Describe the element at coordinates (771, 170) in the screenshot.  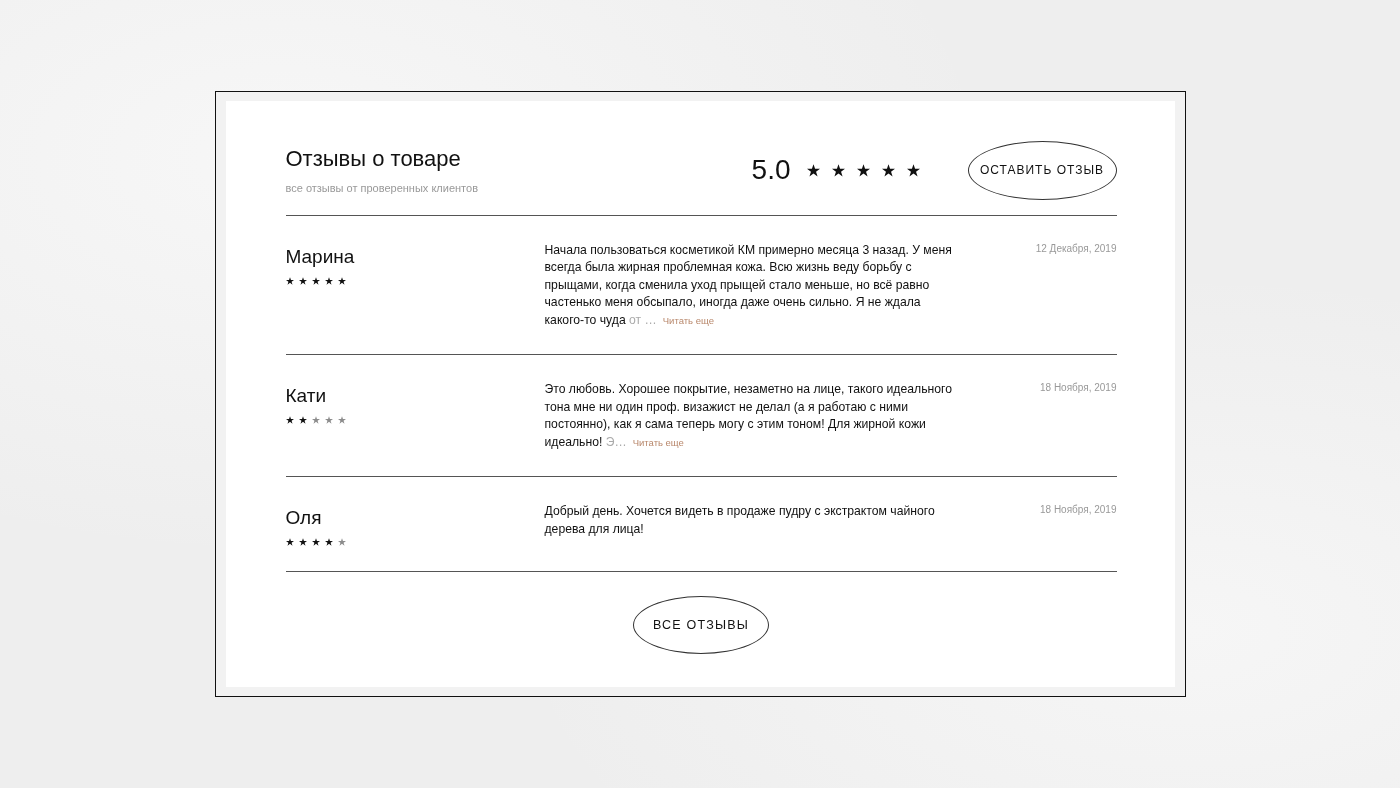
I see `average-rating: 5.0` at that location.